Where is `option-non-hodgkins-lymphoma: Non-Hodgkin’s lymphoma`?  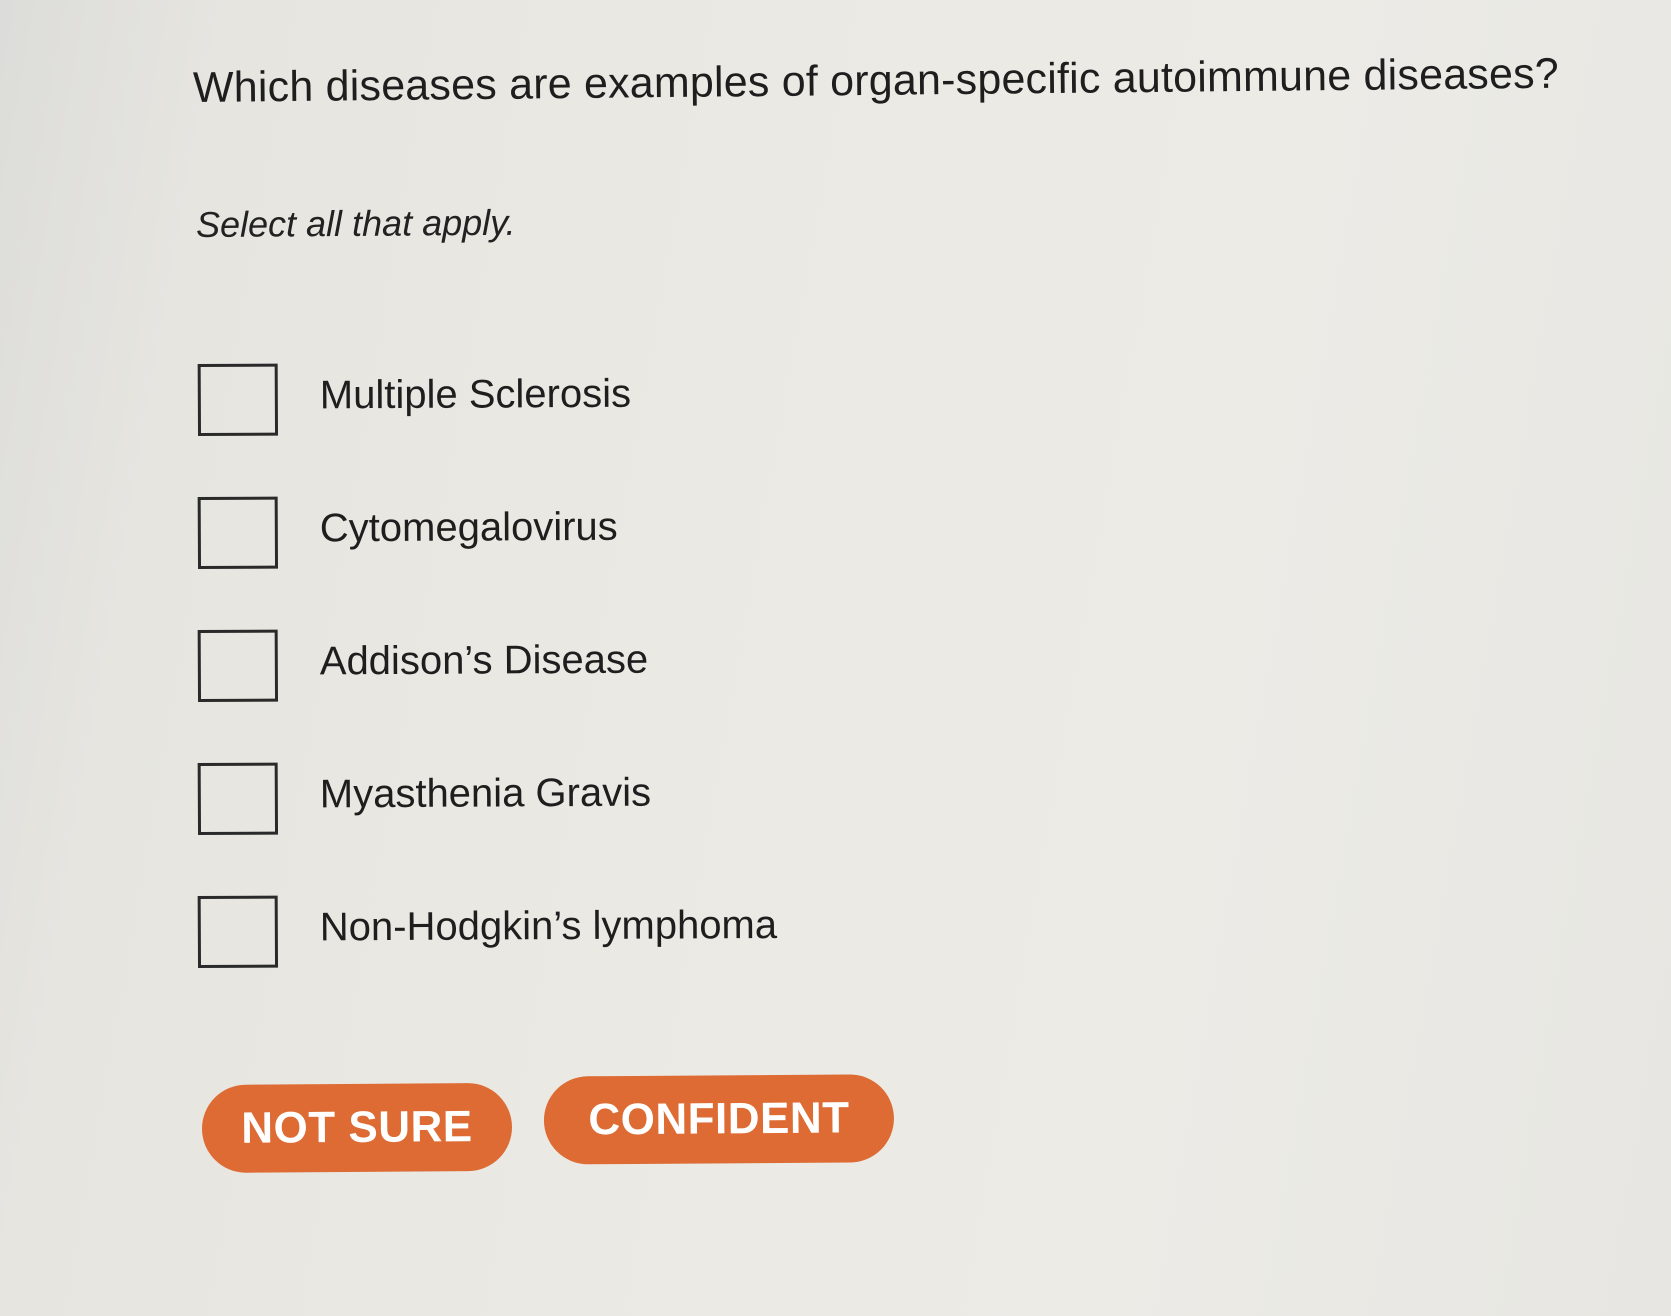 option-non-hodgkins-lymphoma: Non-Hodgkin’s lymphoma is located at coordinates (648, 960).